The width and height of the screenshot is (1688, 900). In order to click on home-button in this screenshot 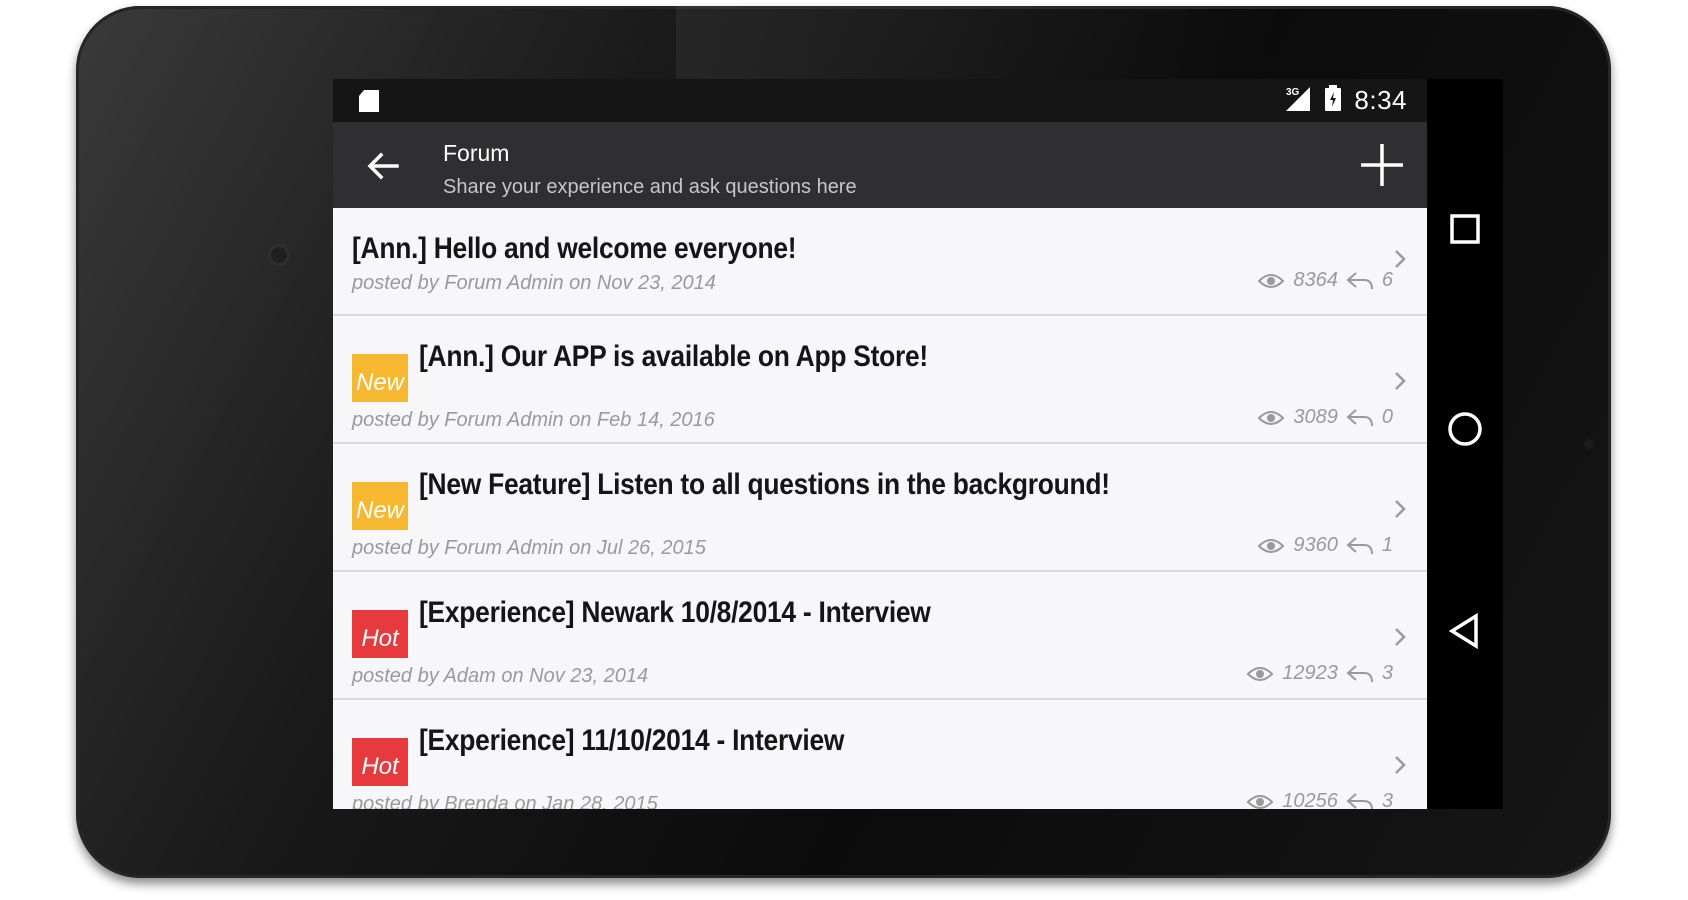, I will do `click(1465, 429)`.